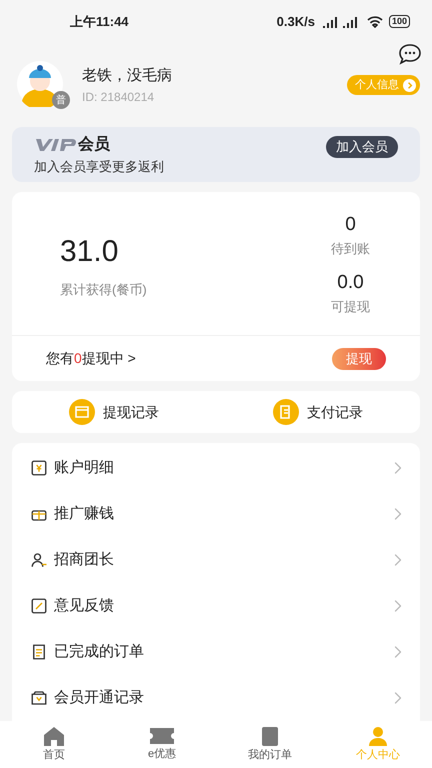 The width and height of the screenshot is (432, 768). I want to click on withdrawing-link: 您有0提现中 >, so click(91, 359).